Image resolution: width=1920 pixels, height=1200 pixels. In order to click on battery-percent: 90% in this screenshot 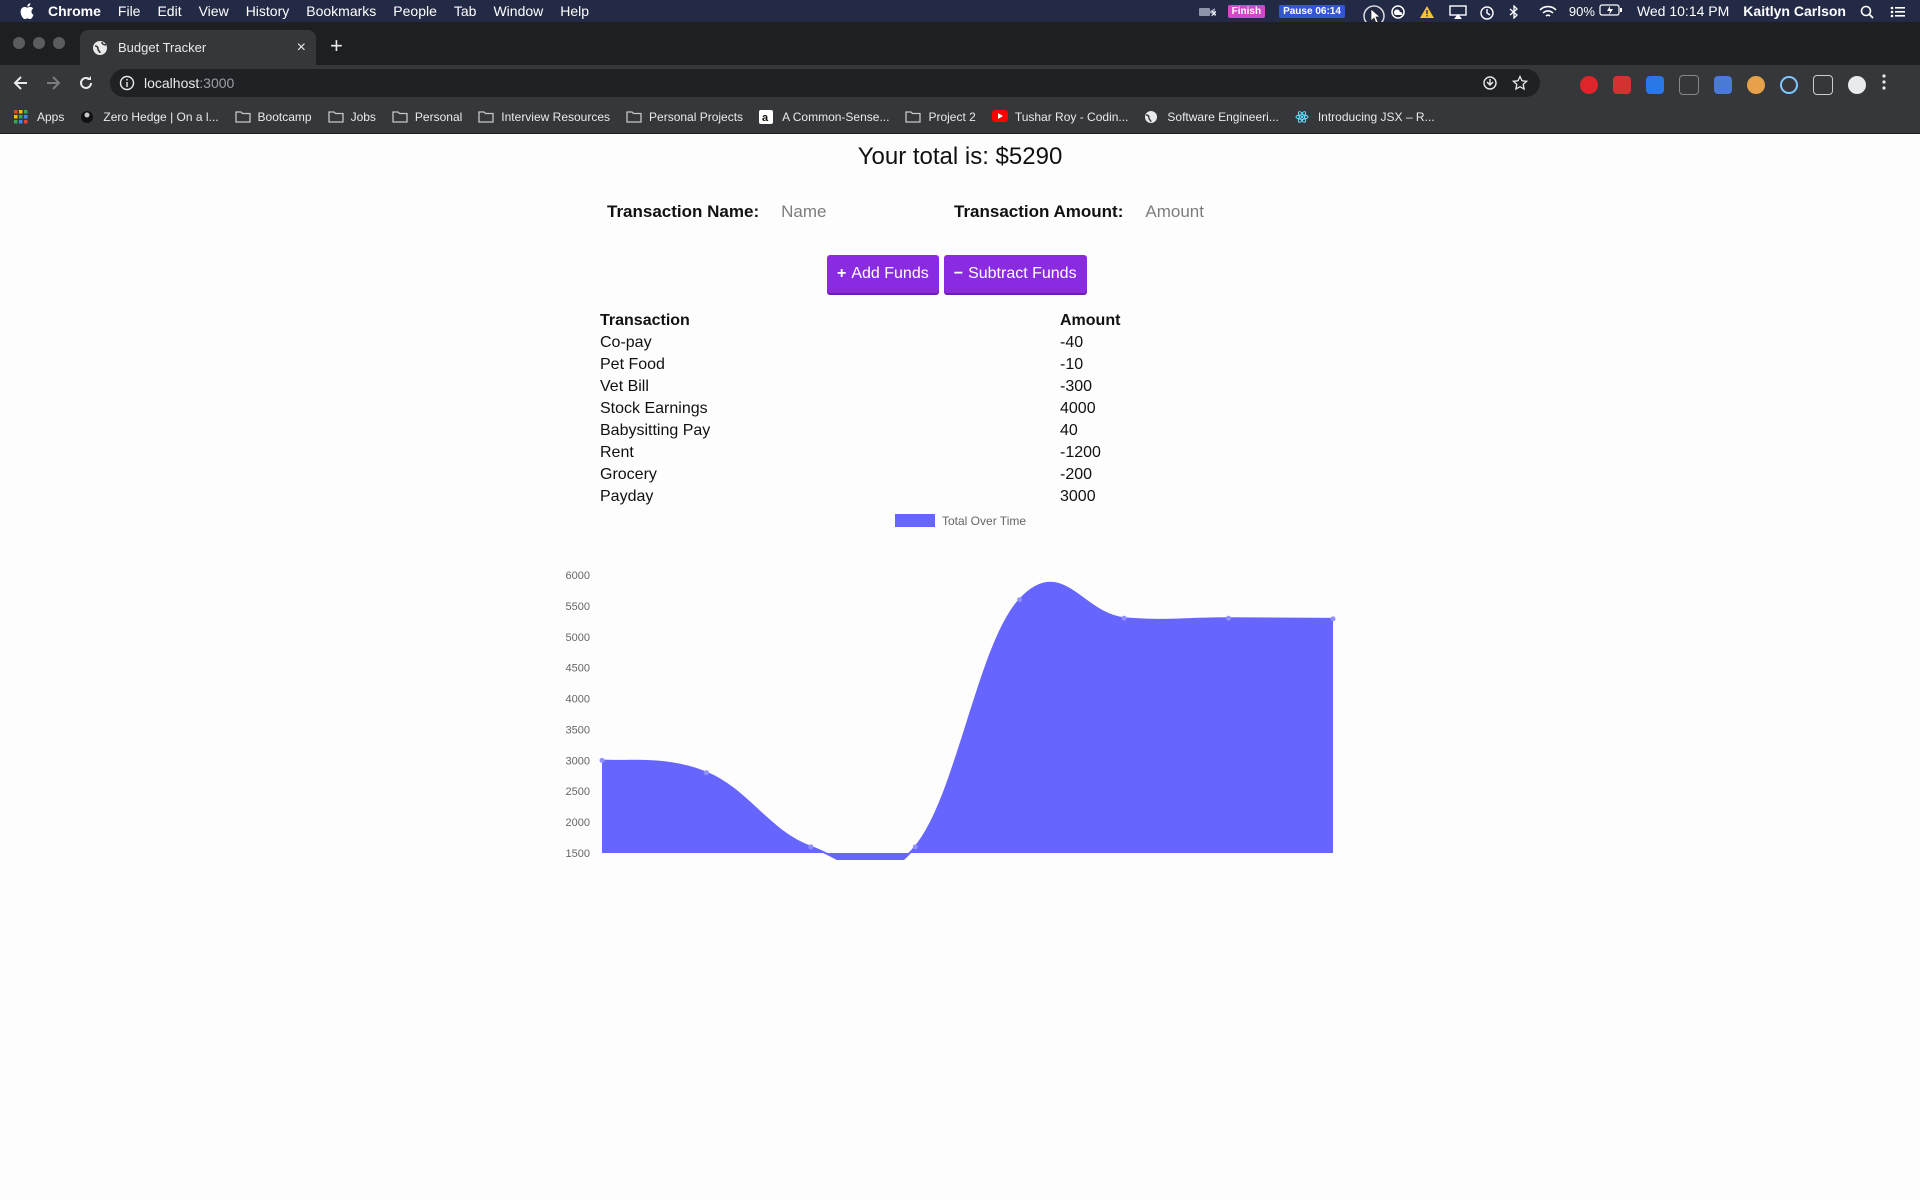, I will do `click(1581, 11)`.